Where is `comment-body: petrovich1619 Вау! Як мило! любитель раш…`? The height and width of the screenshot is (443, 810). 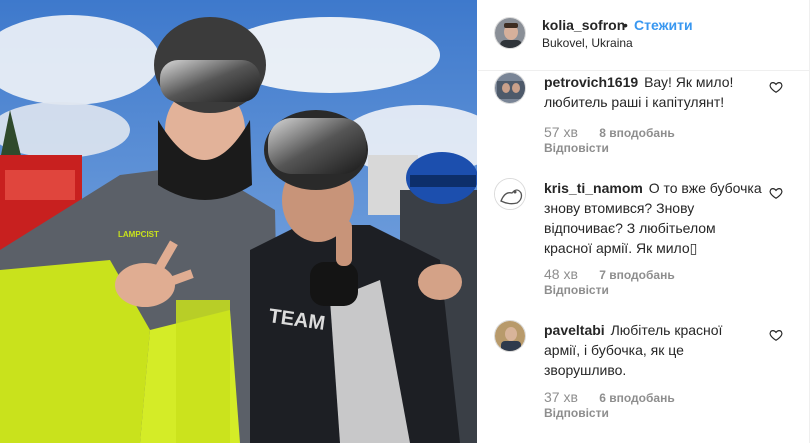 comment-body: petrovich1619 Вау! Як мило! любитель раш… is located at coordinates (653, 92).